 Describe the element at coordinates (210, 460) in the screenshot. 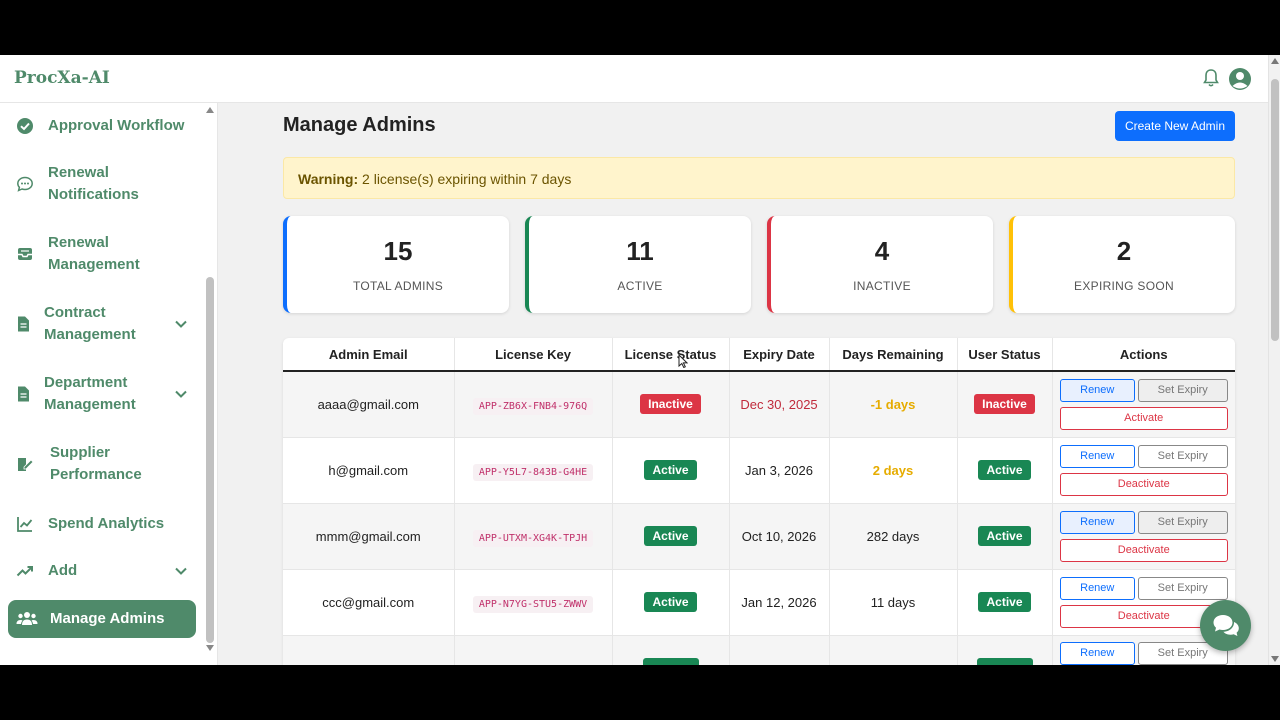

I see `sidebar-scroll-thumb` at that location.